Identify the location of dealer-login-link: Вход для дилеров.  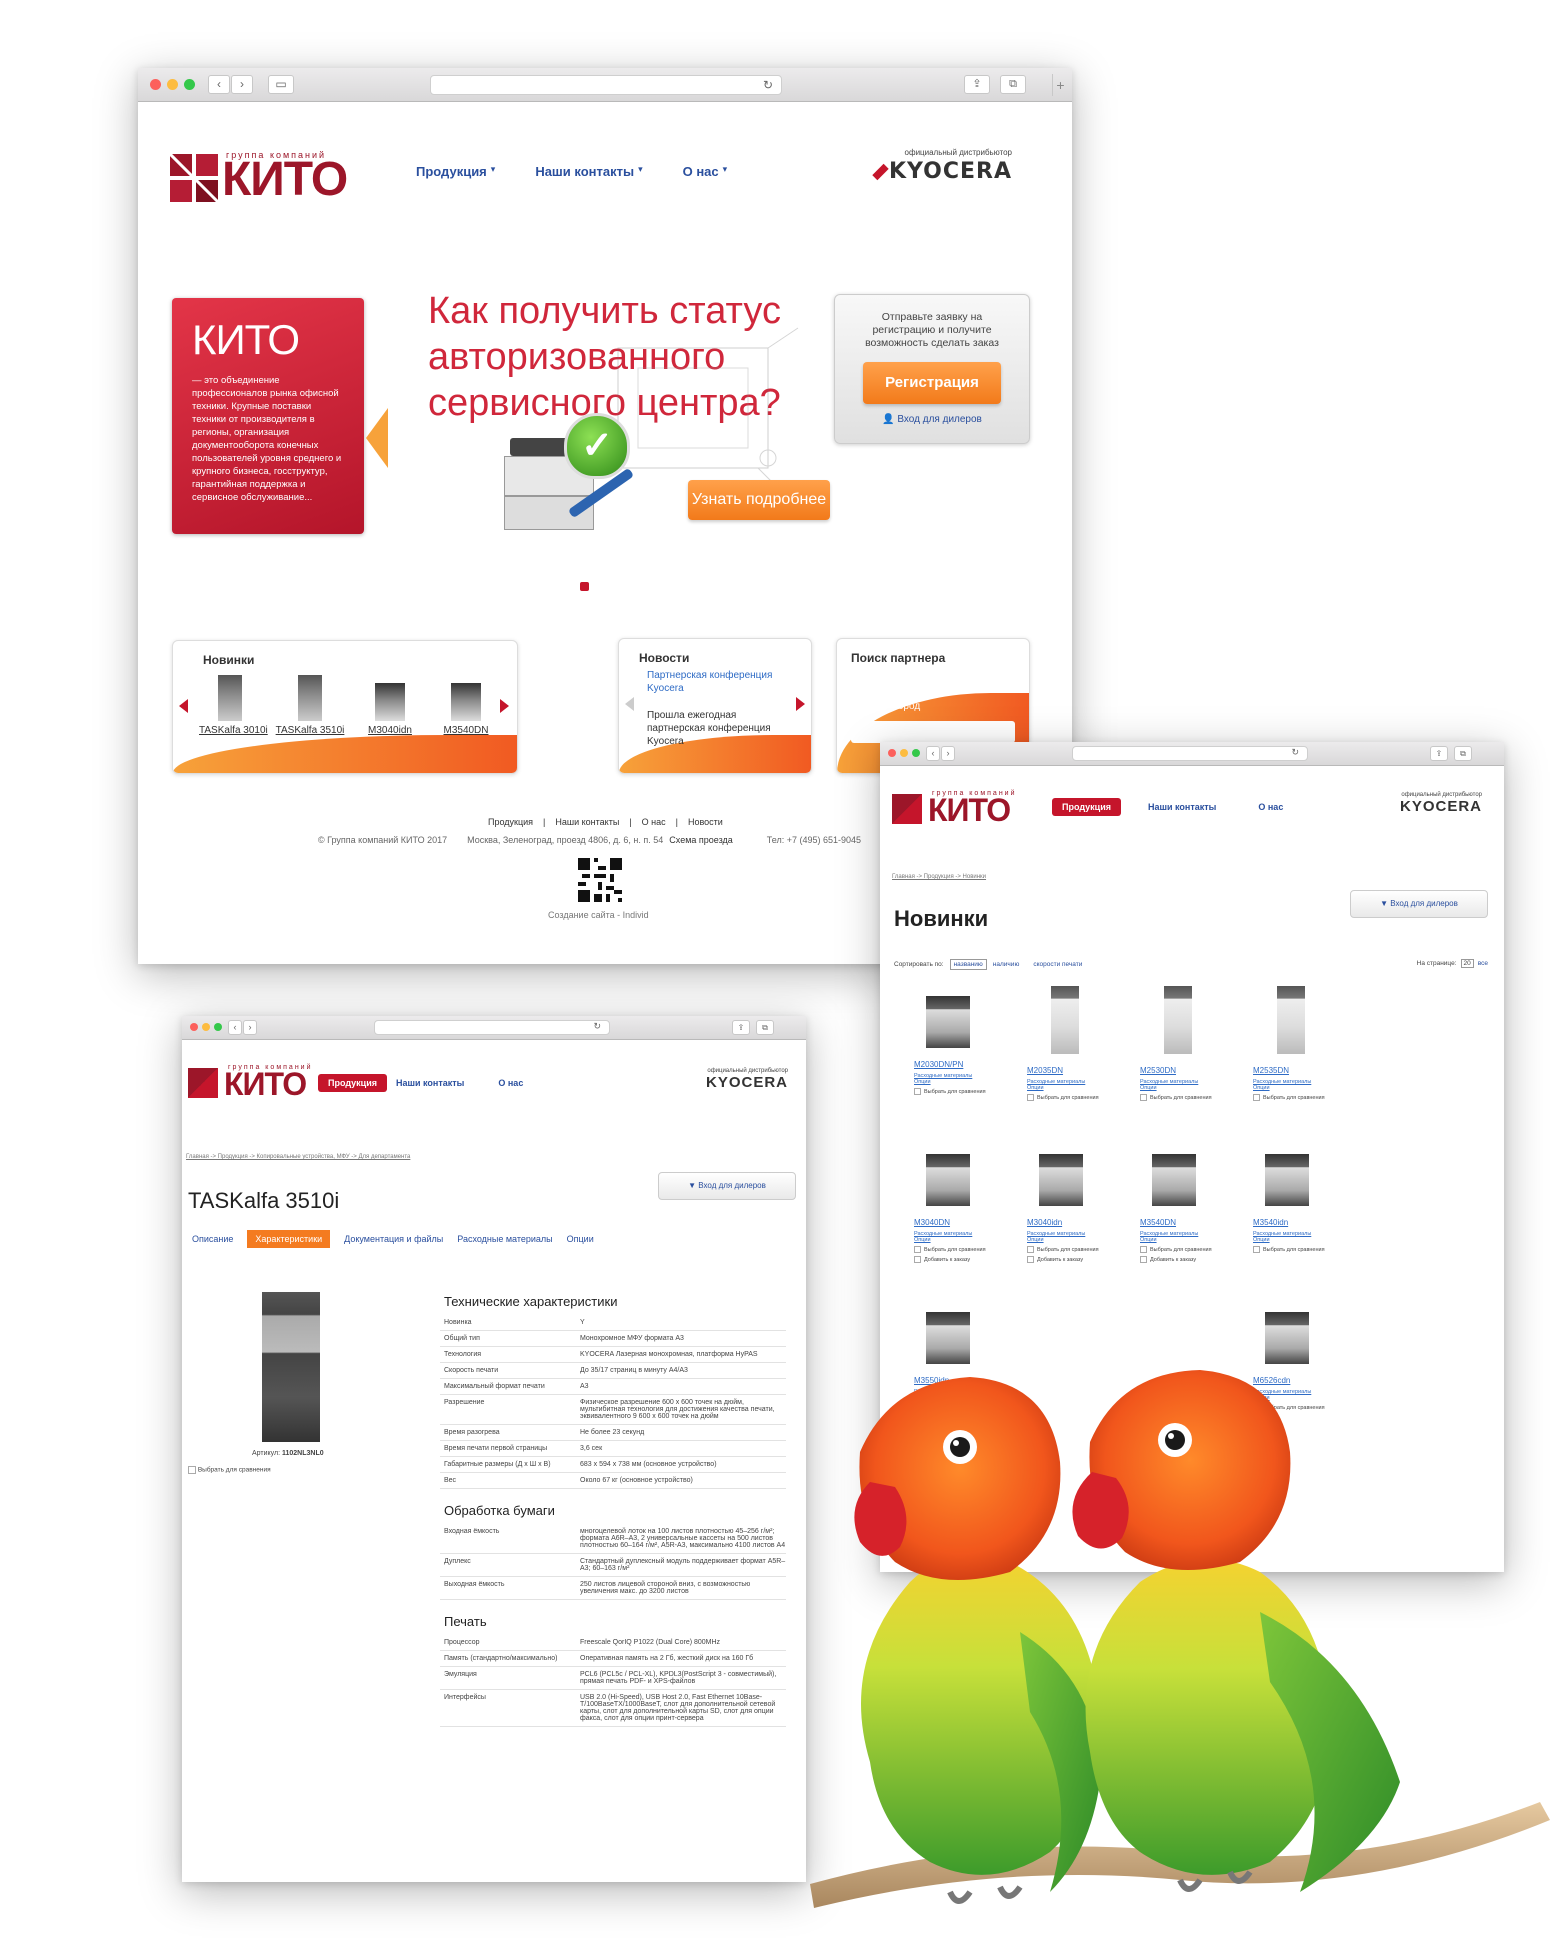
(939, 419).